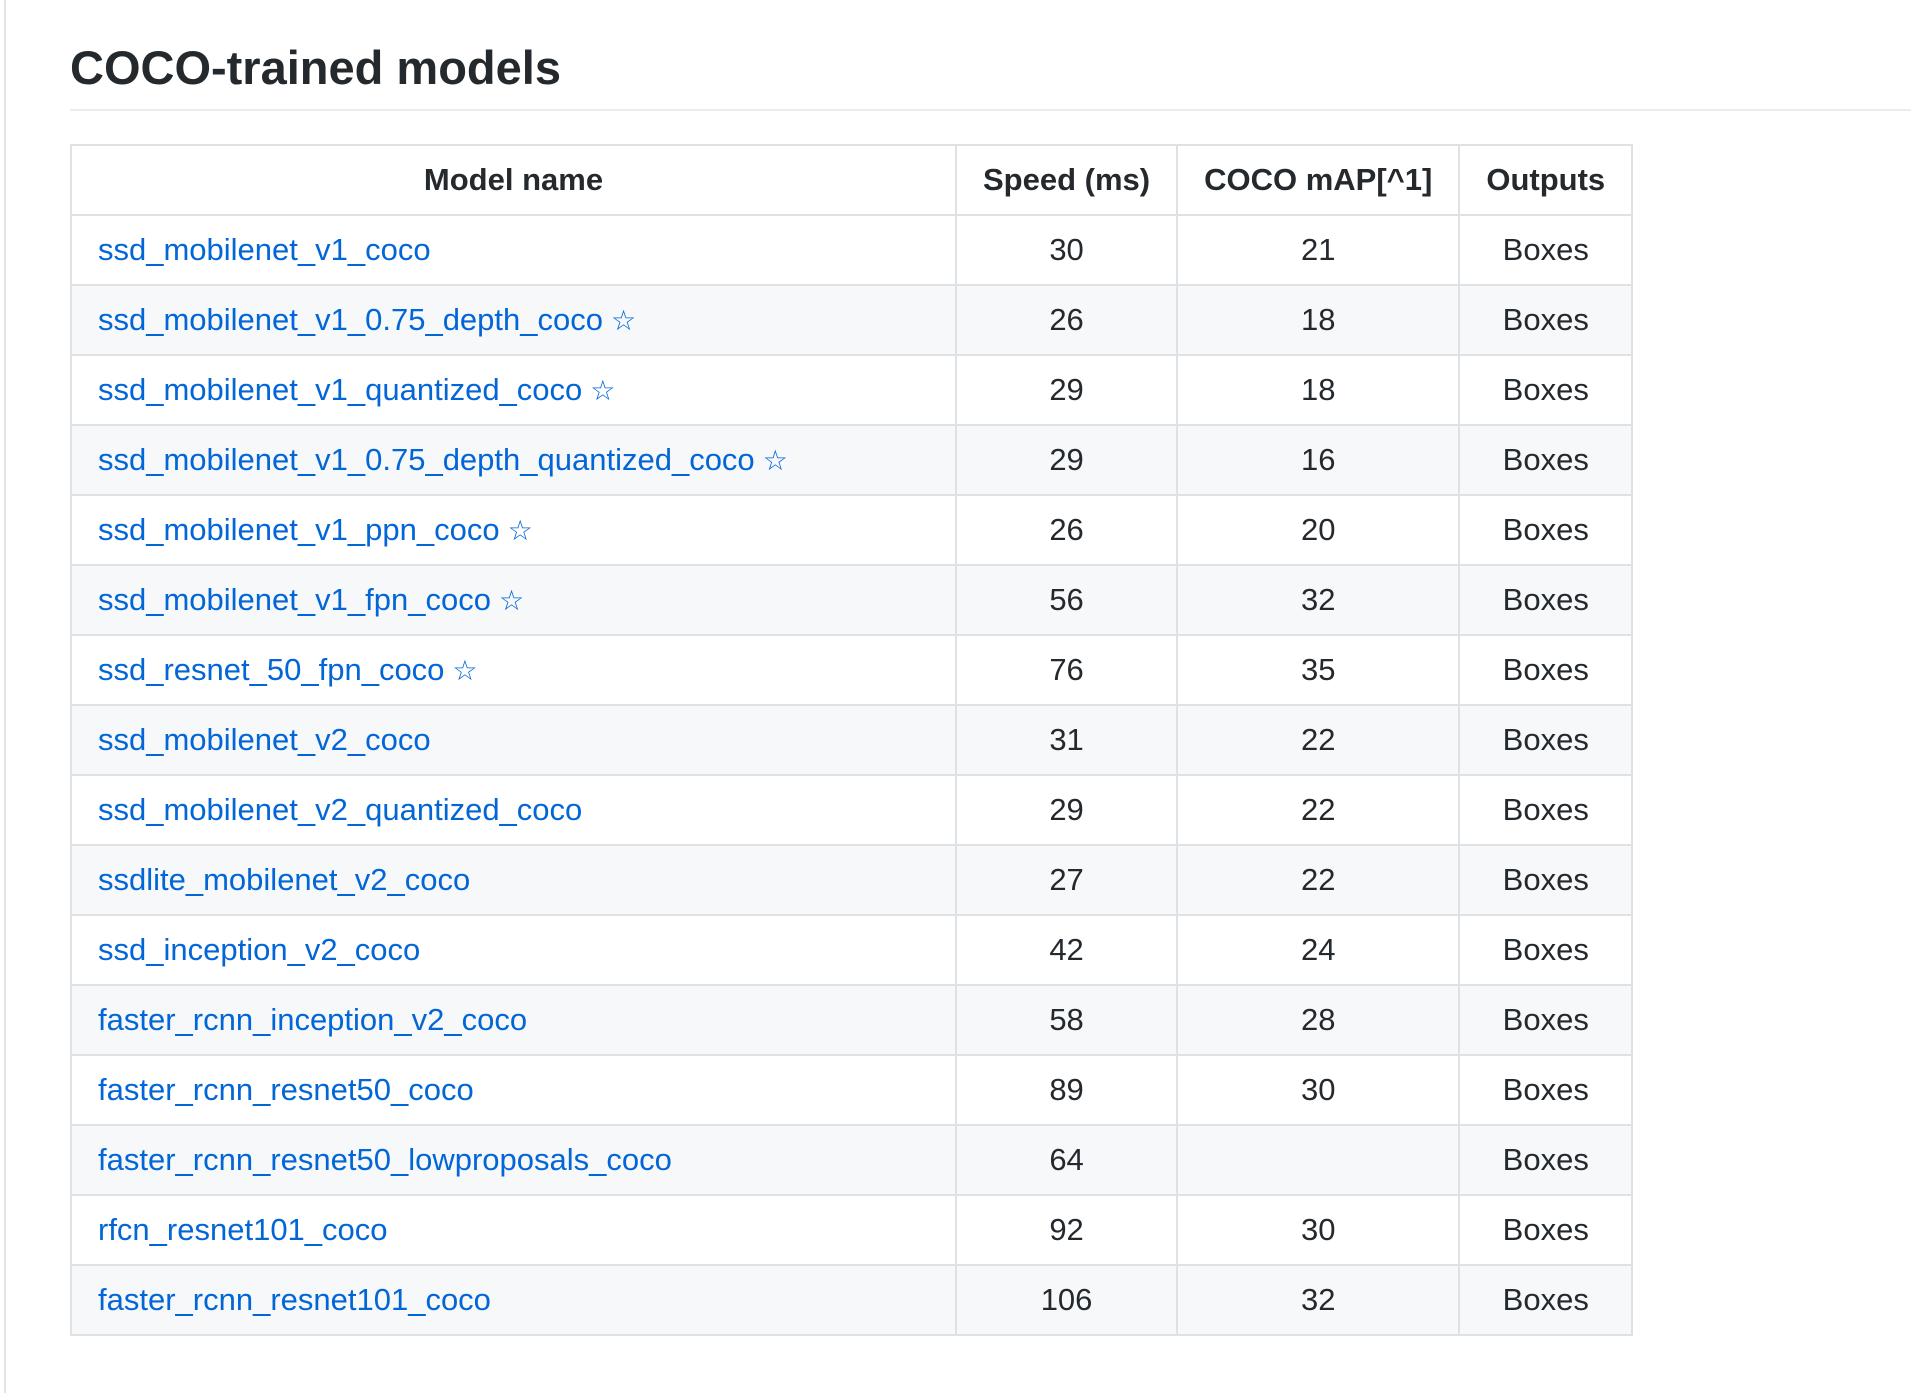  I want to click on title-divider, so click(990, 110).